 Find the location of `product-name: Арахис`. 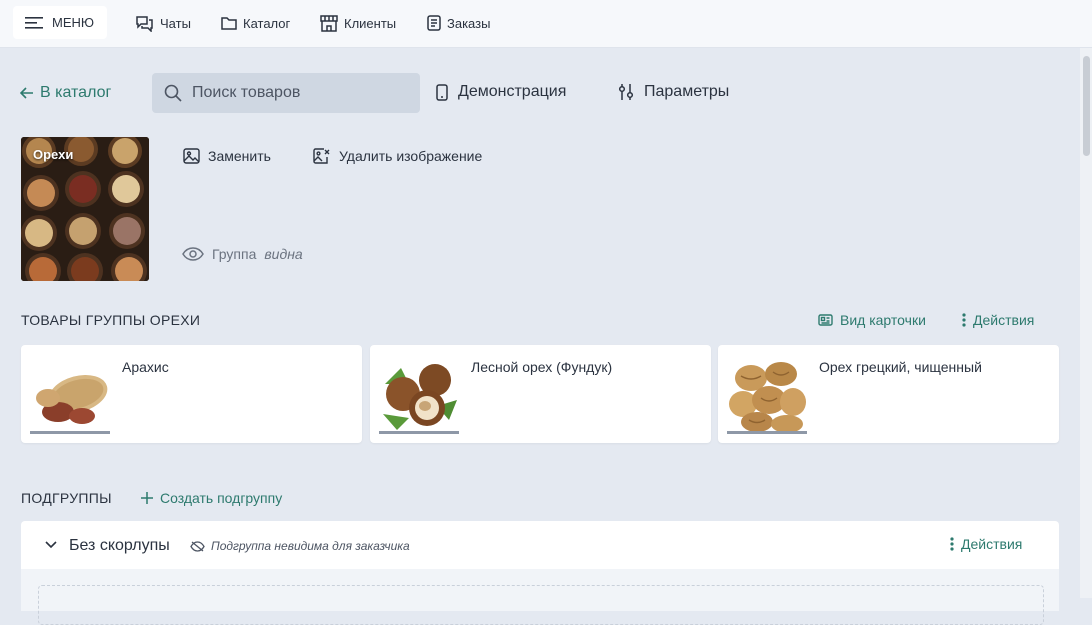

product-name: Арахис is located at coordinates (145, 367).